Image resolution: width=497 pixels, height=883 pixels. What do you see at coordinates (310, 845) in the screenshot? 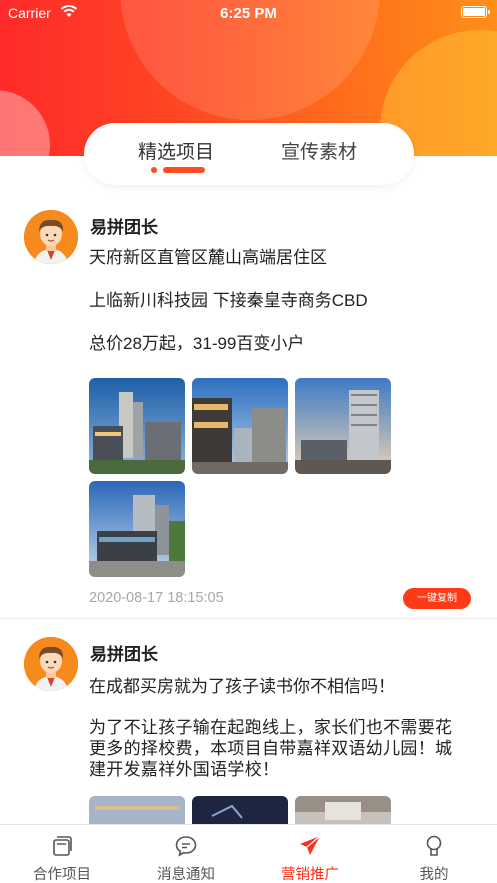
I see `paper-plane-icon` at bounding box center [310, 845].